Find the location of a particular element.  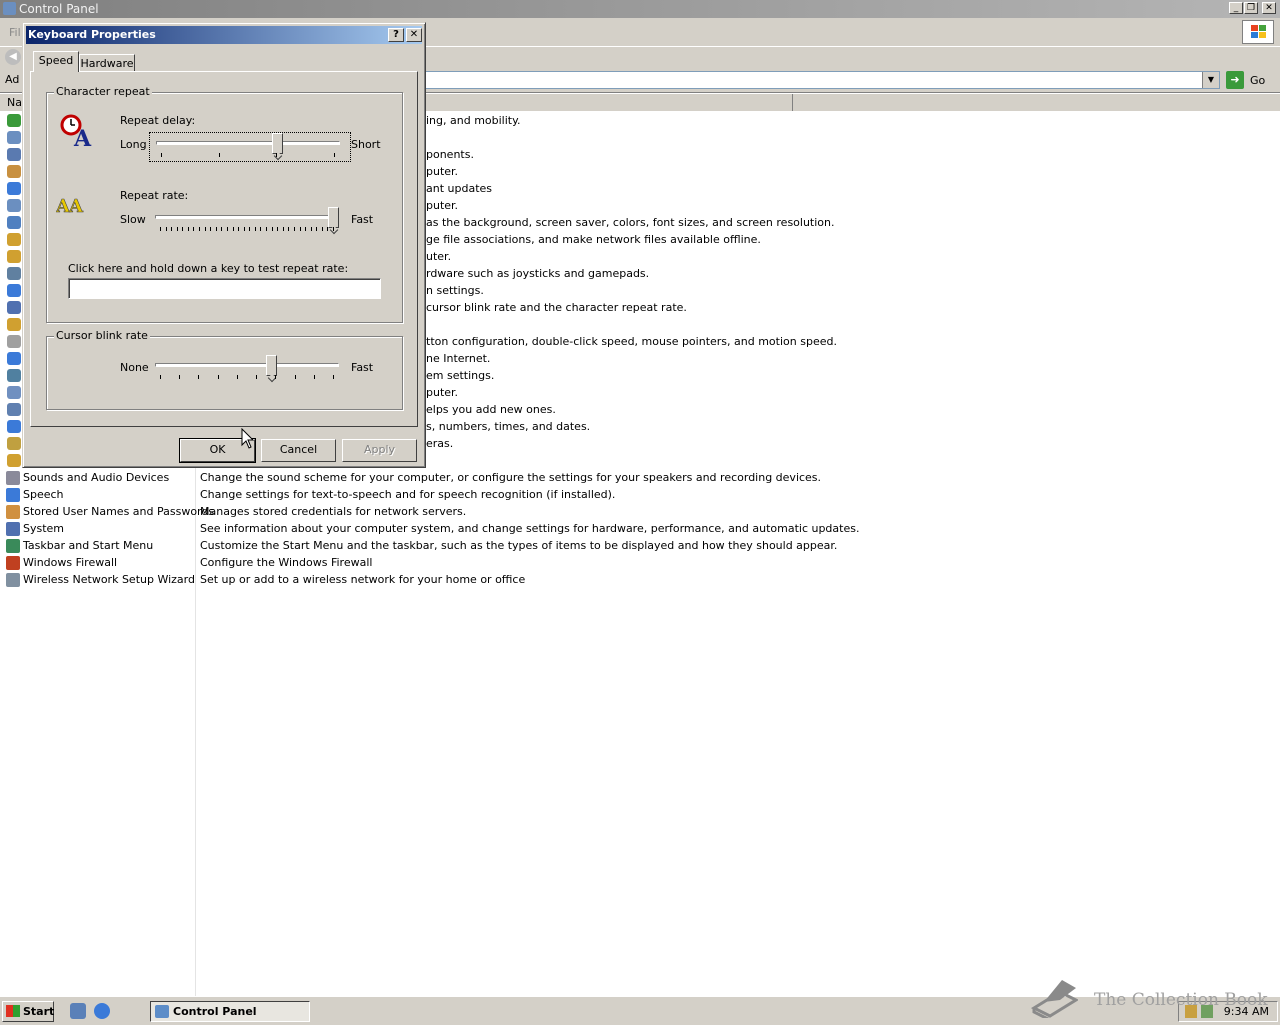

item-description-partial: ing, and mobility. is located at coordinates (473, 120).